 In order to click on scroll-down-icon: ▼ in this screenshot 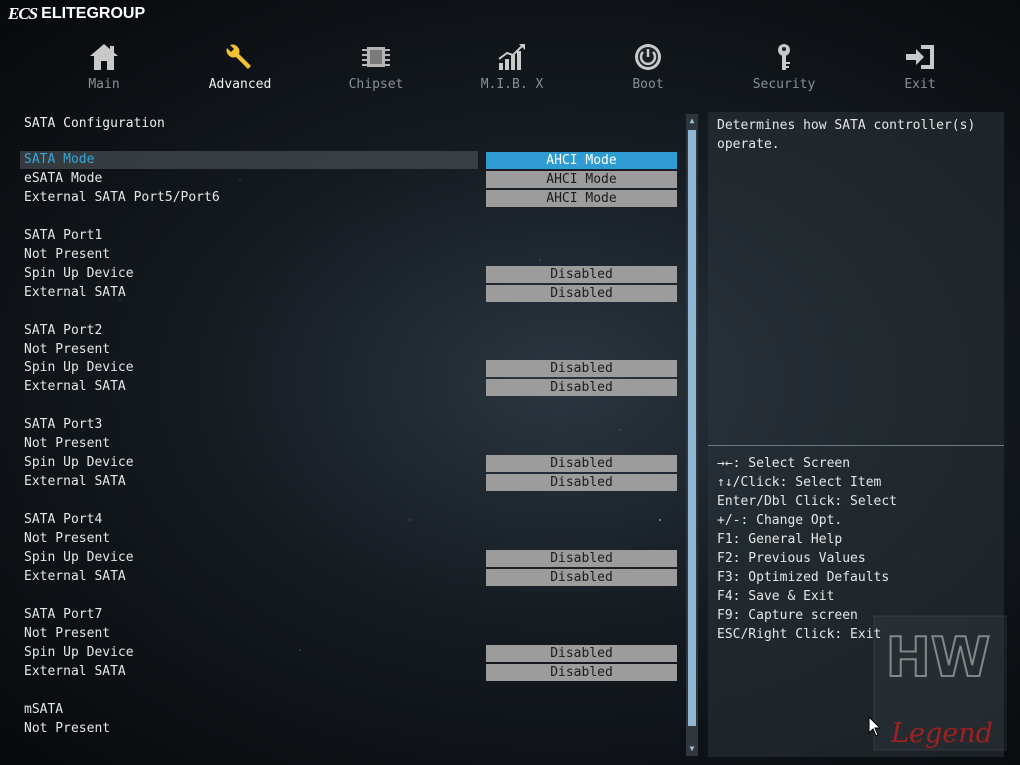, I will do `click(692, 749)`.